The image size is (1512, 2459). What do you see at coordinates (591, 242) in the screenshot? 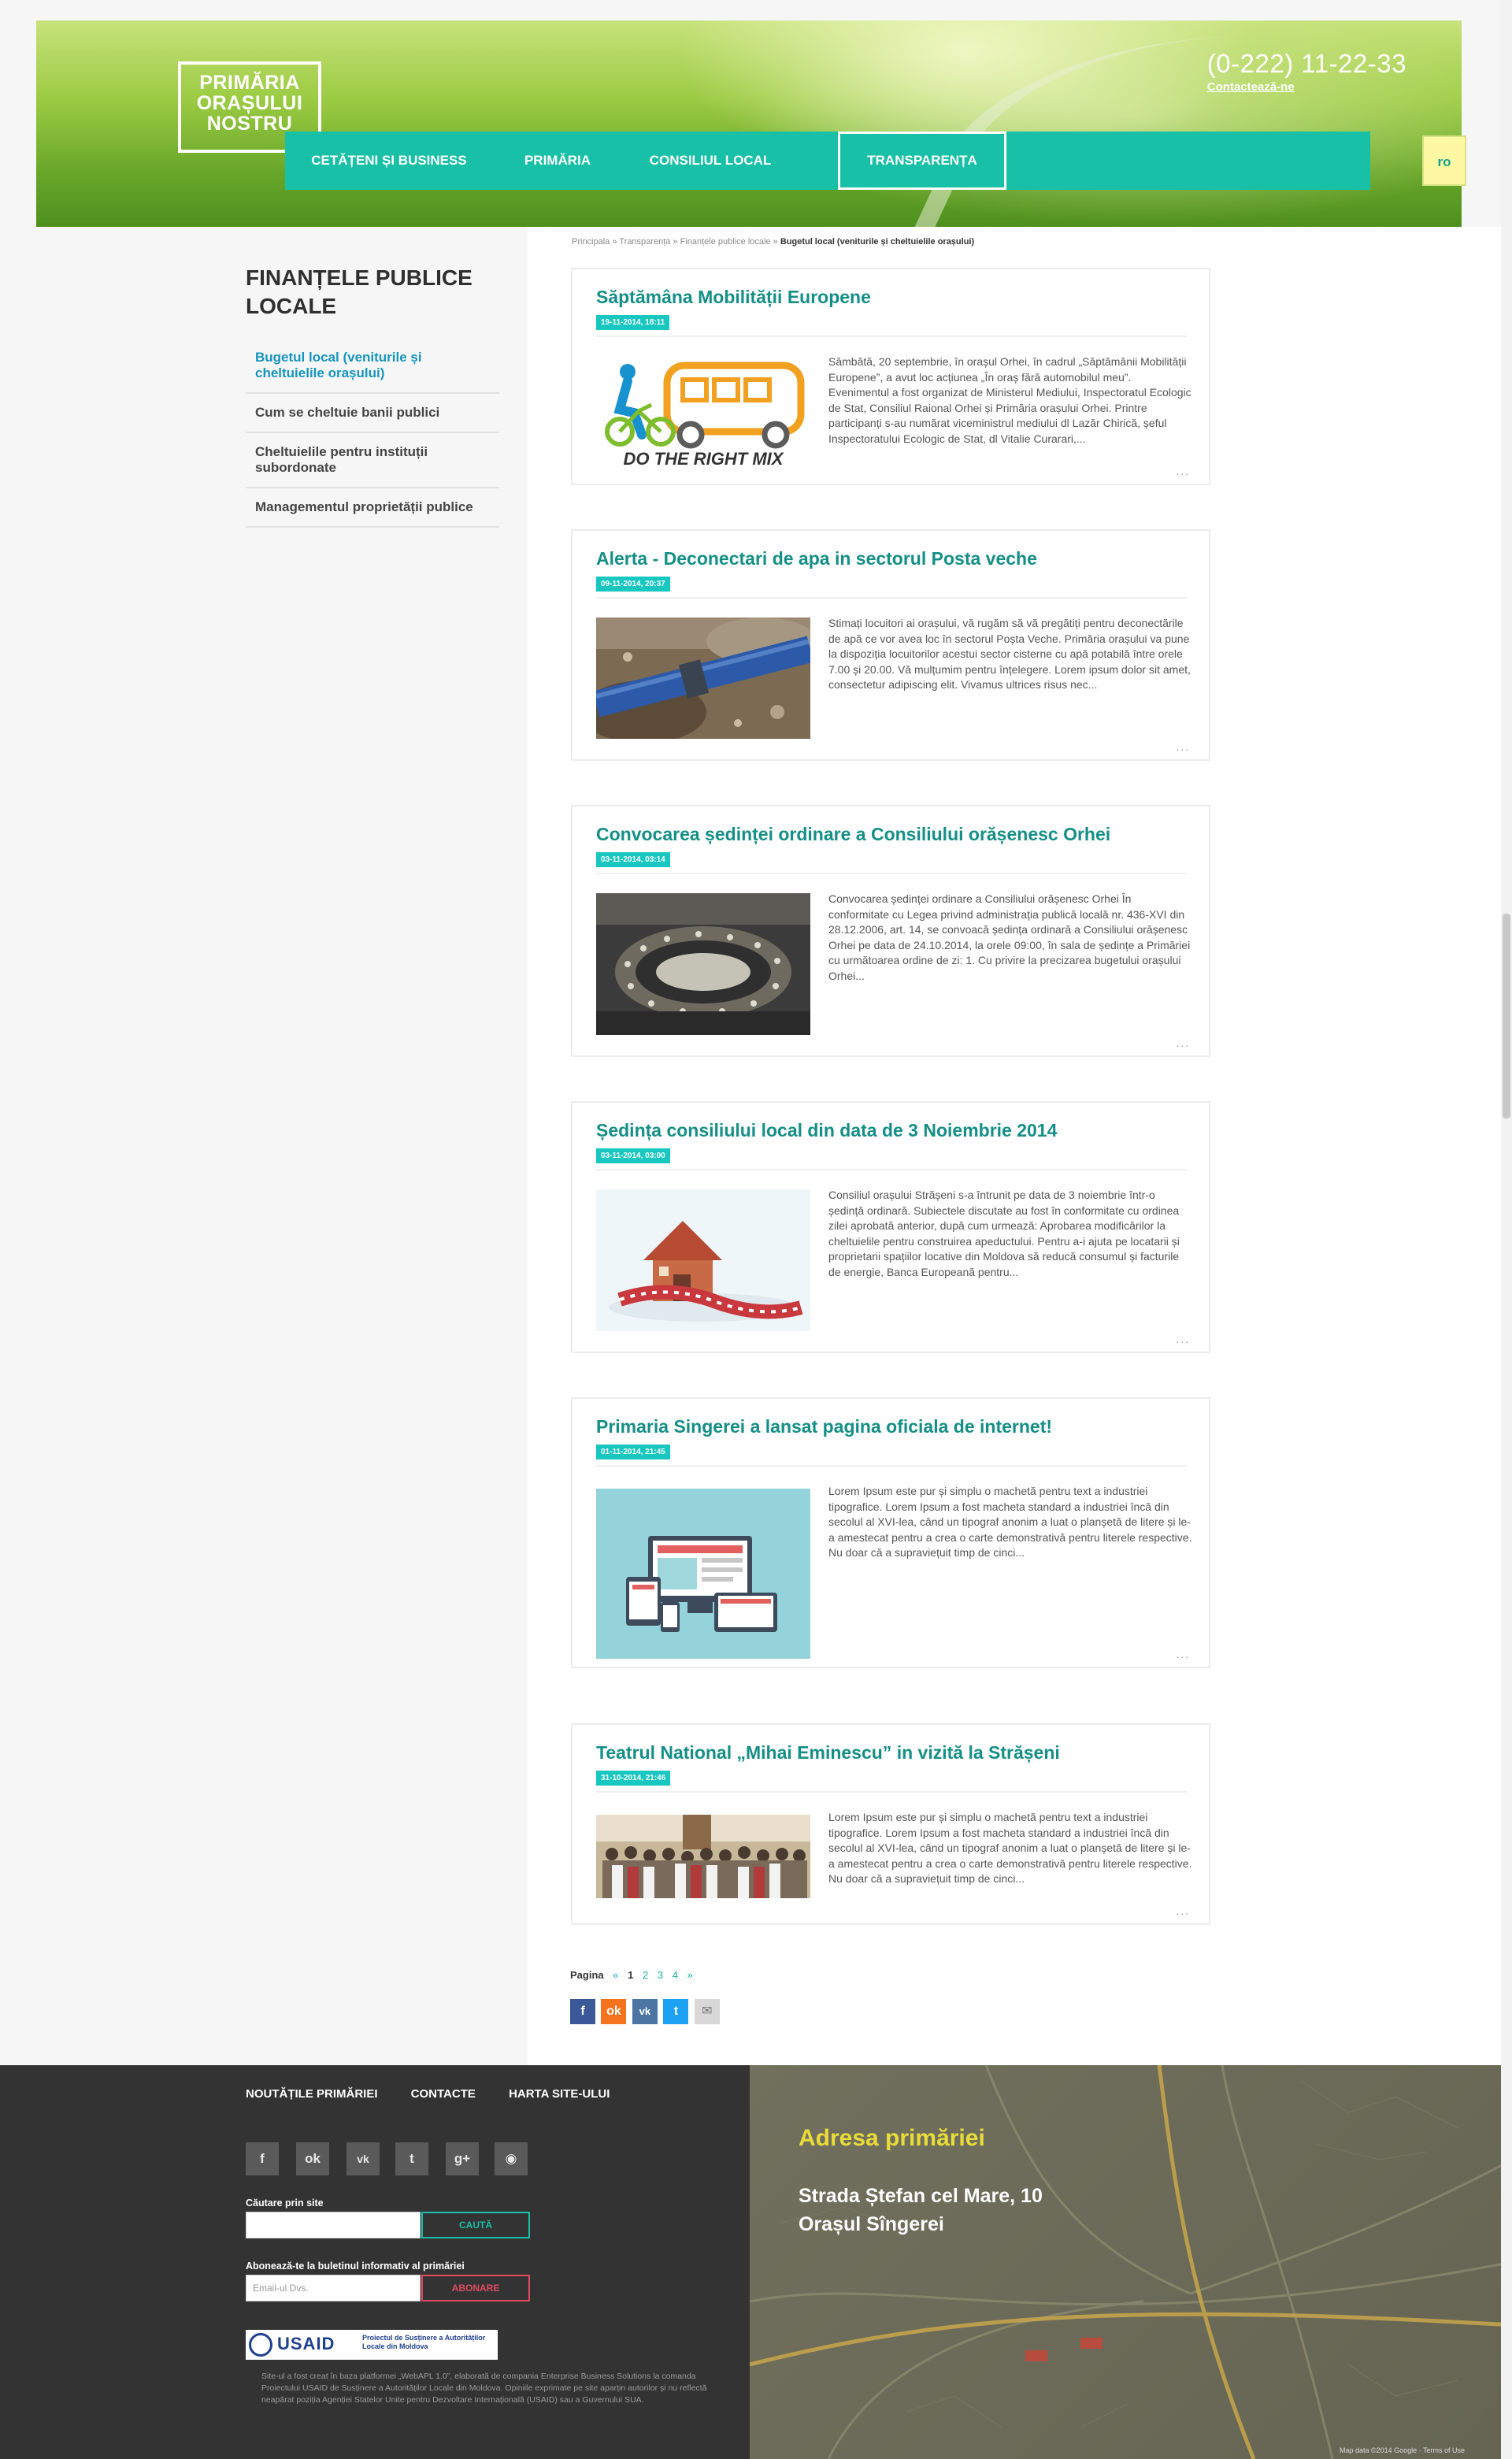
I see `breadcrumb-item: Principala` at bounding box center [591, 242].